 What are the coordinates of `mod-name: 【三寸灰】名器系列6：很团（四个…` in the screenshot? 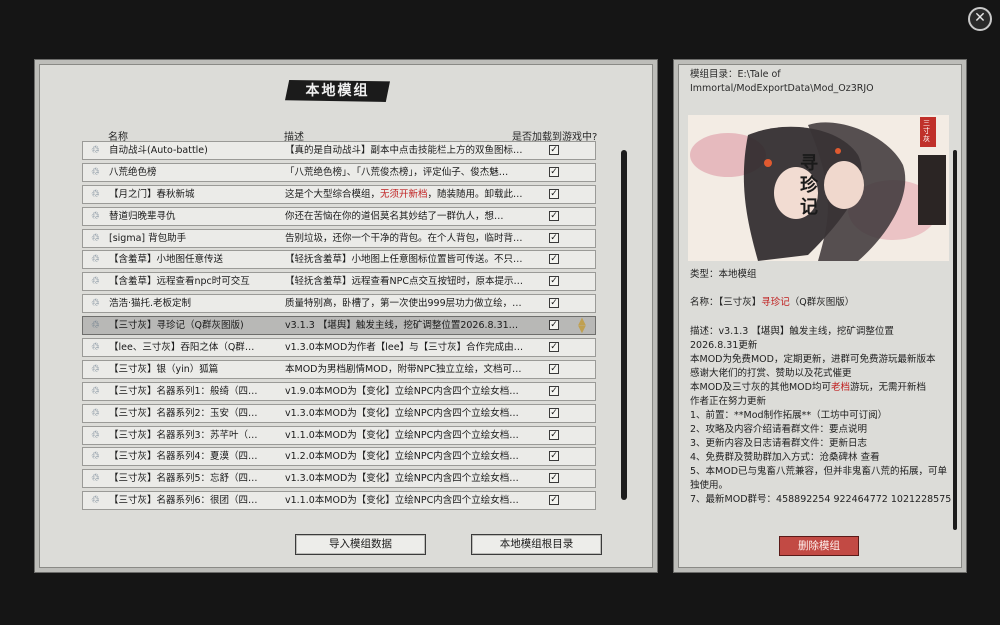 It's located at (184, 501).